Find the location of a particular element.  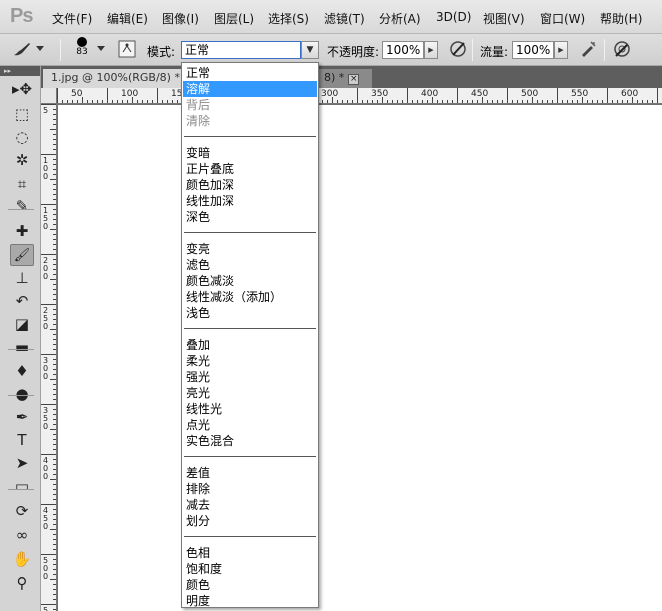

tools-panel: ▸▸ ▸✥ ⬚ ◌ ✲ ⌗ ✎ ✚ 🖌 ⊥ ↶ ◪ ▬ ♦ ● ✒ T ➤ ▭ ⟳ ∞ ✋ ⚲ is located at coordinates (20, 338).